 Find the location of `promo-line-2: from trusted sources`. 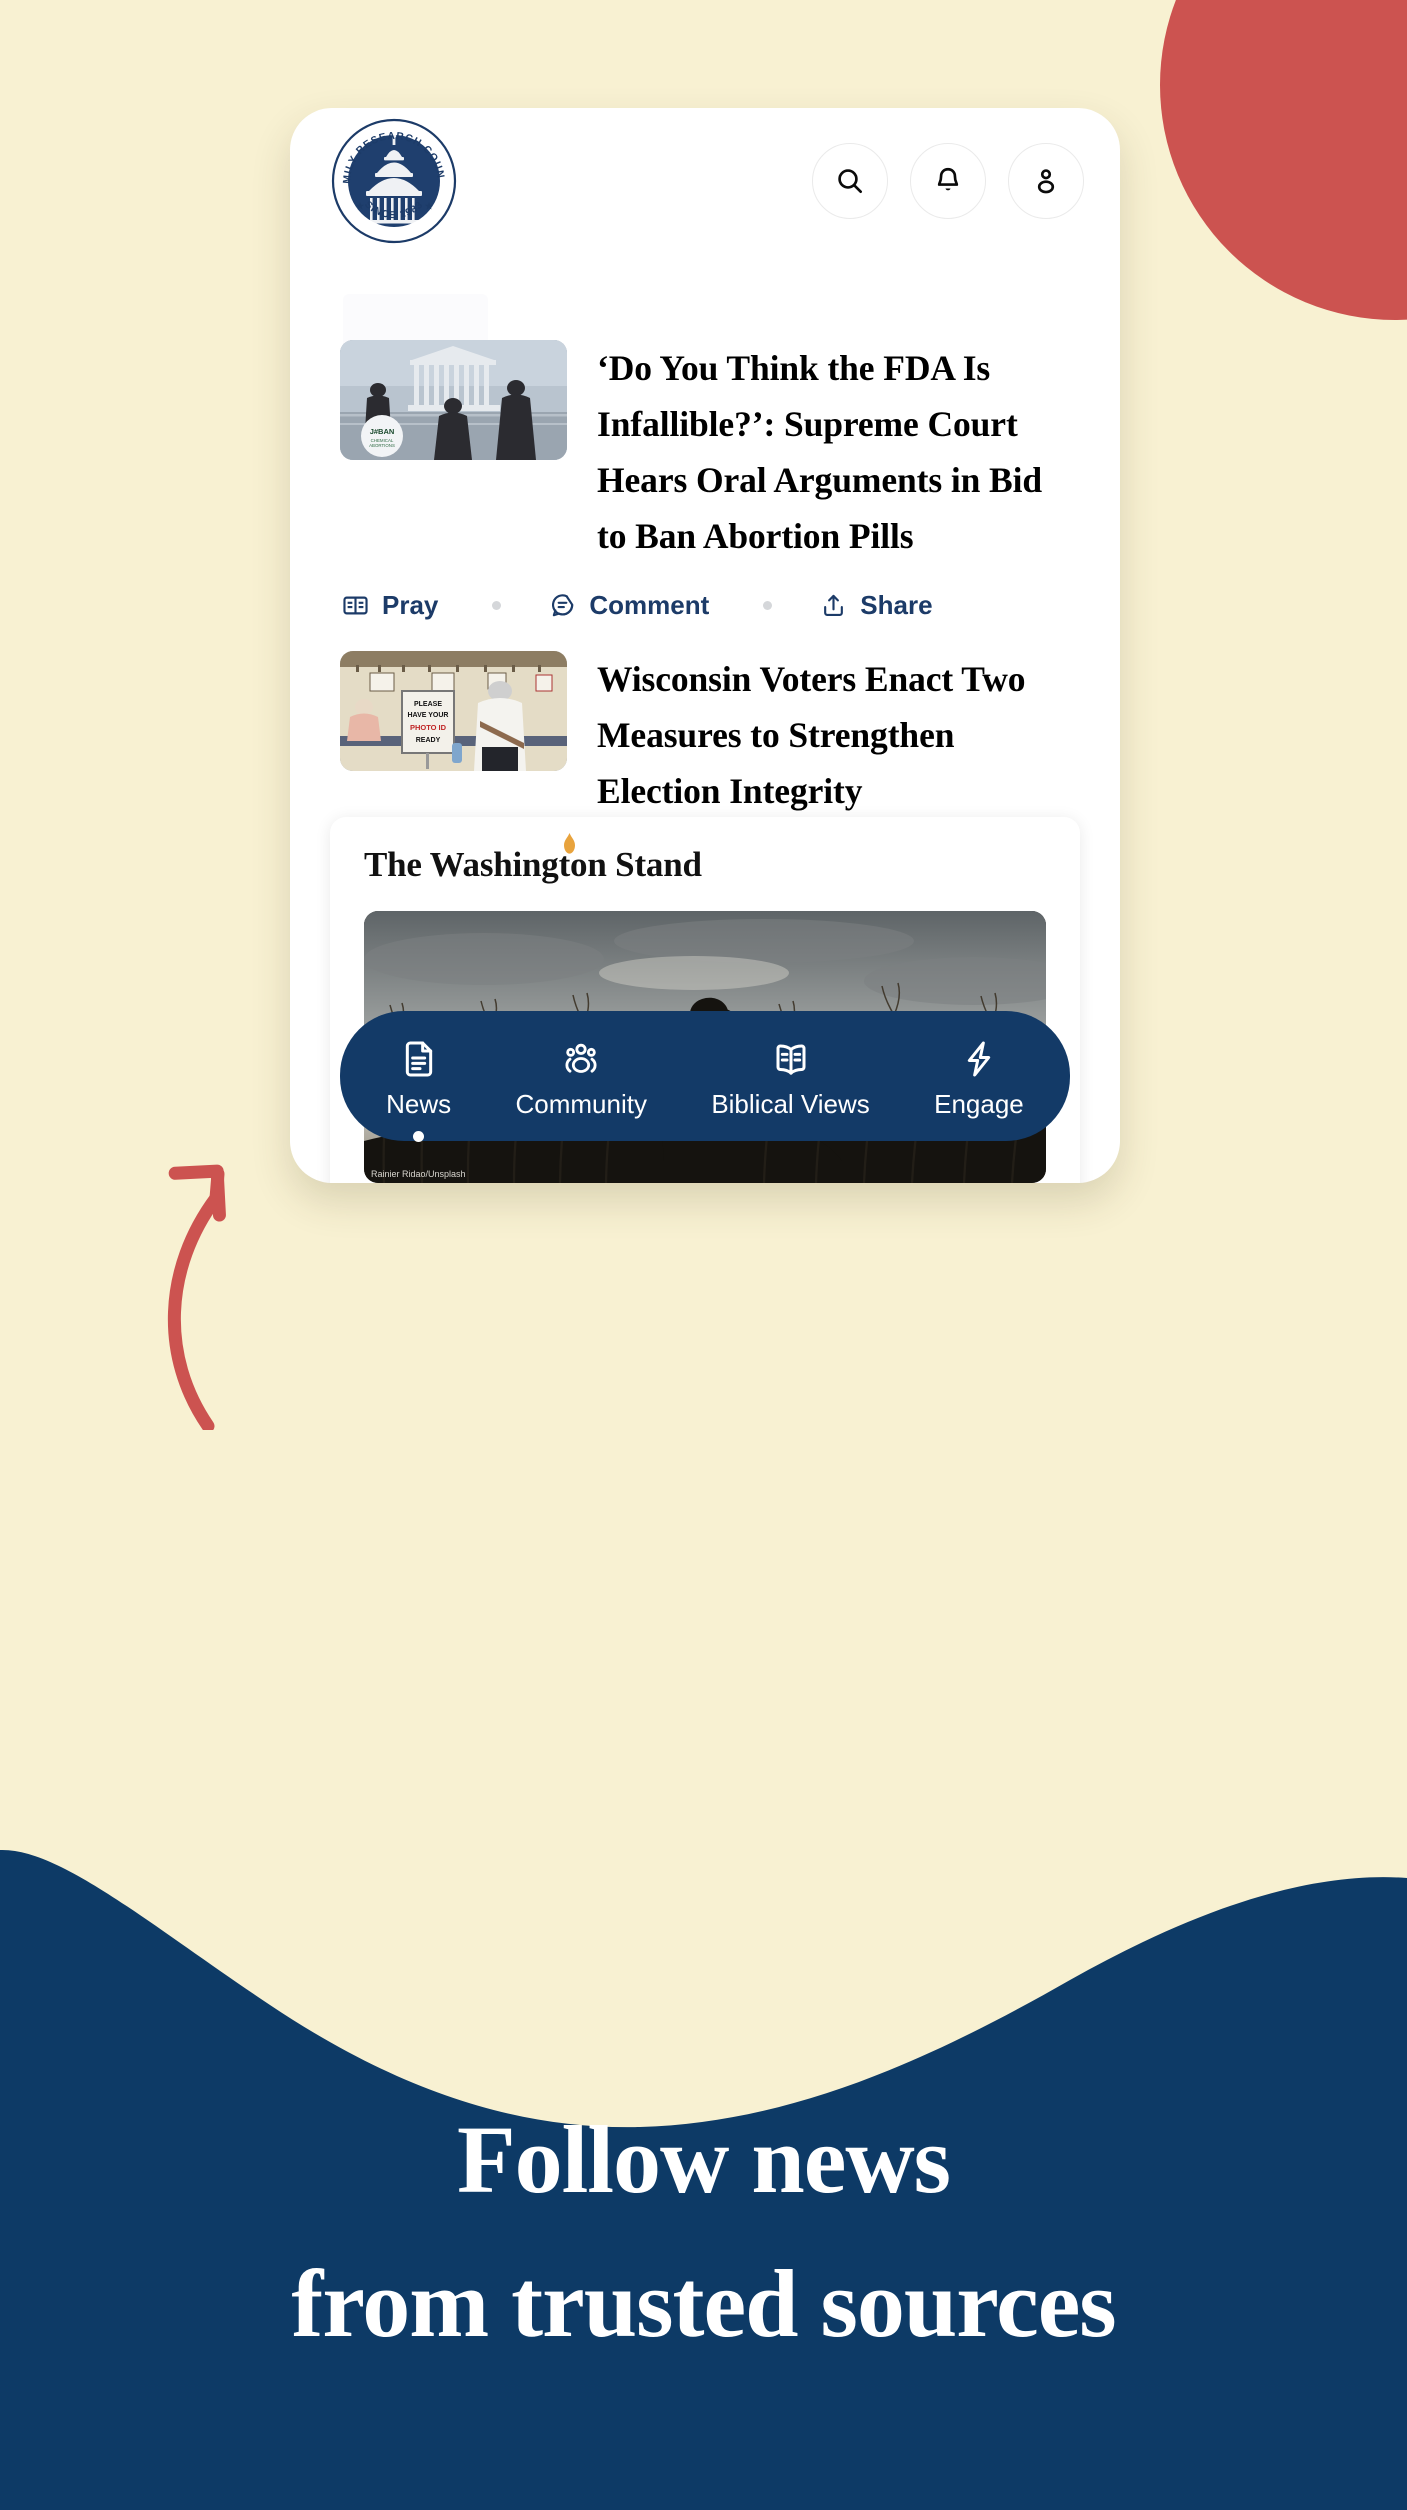

promo-line-2: from trusted sources is located at coordinates (703, 2303).